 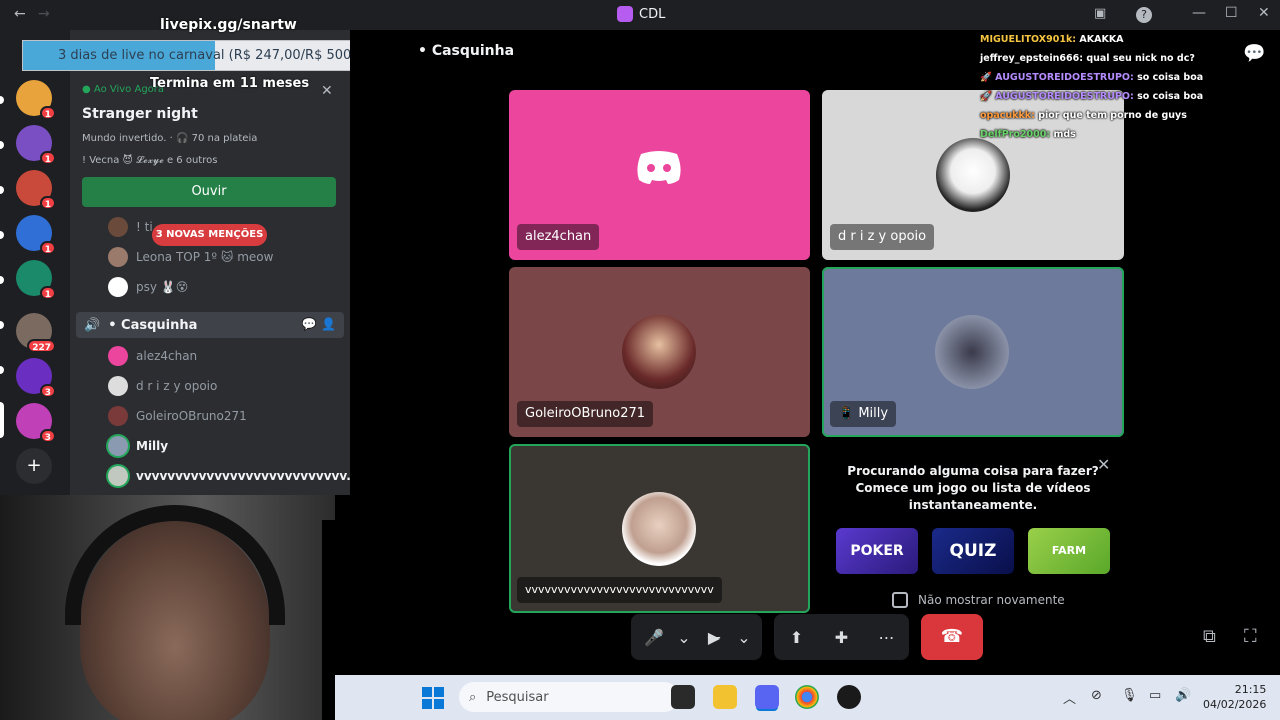 What do you see at coordinates (210, 325) in the screenshot?
I see `voice-channel-casquinha: 🔊 • Casquinha 💬 👤` at bounding box center [210, 325].